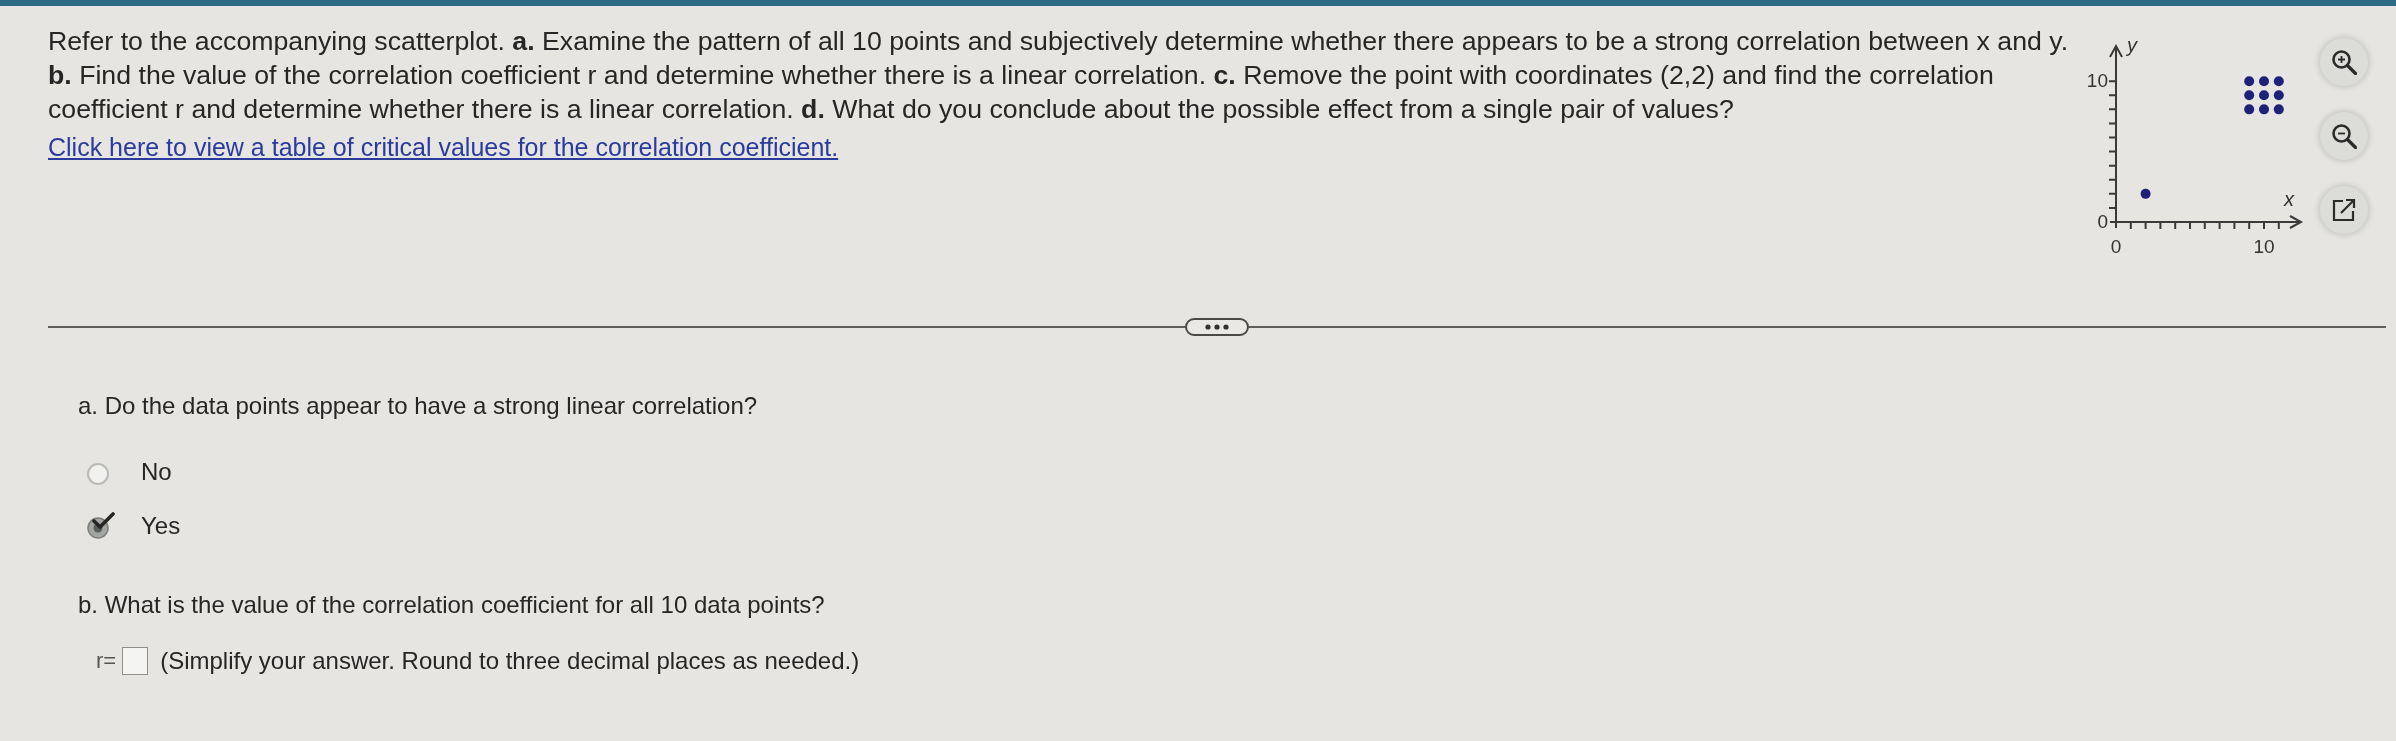 The width and height of the screenshot is (2396, 741). Describe the element at coordinates (1059, 75) in the screenshot. I see `problem-text: Refer to the accompanying scatterplot. a. Examine the pattern of all 10 points and subjectively determine whether there appears to be a strong correlation between x and y. b. Find the value of the correlation coefficient r and determine whether there is a linear correlation. c. Remove the point with coordinates (2,2) and find the correlation coefficient r and determine whether there is a linear correlation. d. What do you conclude about the possible effect from a single pair of values?` at that location.